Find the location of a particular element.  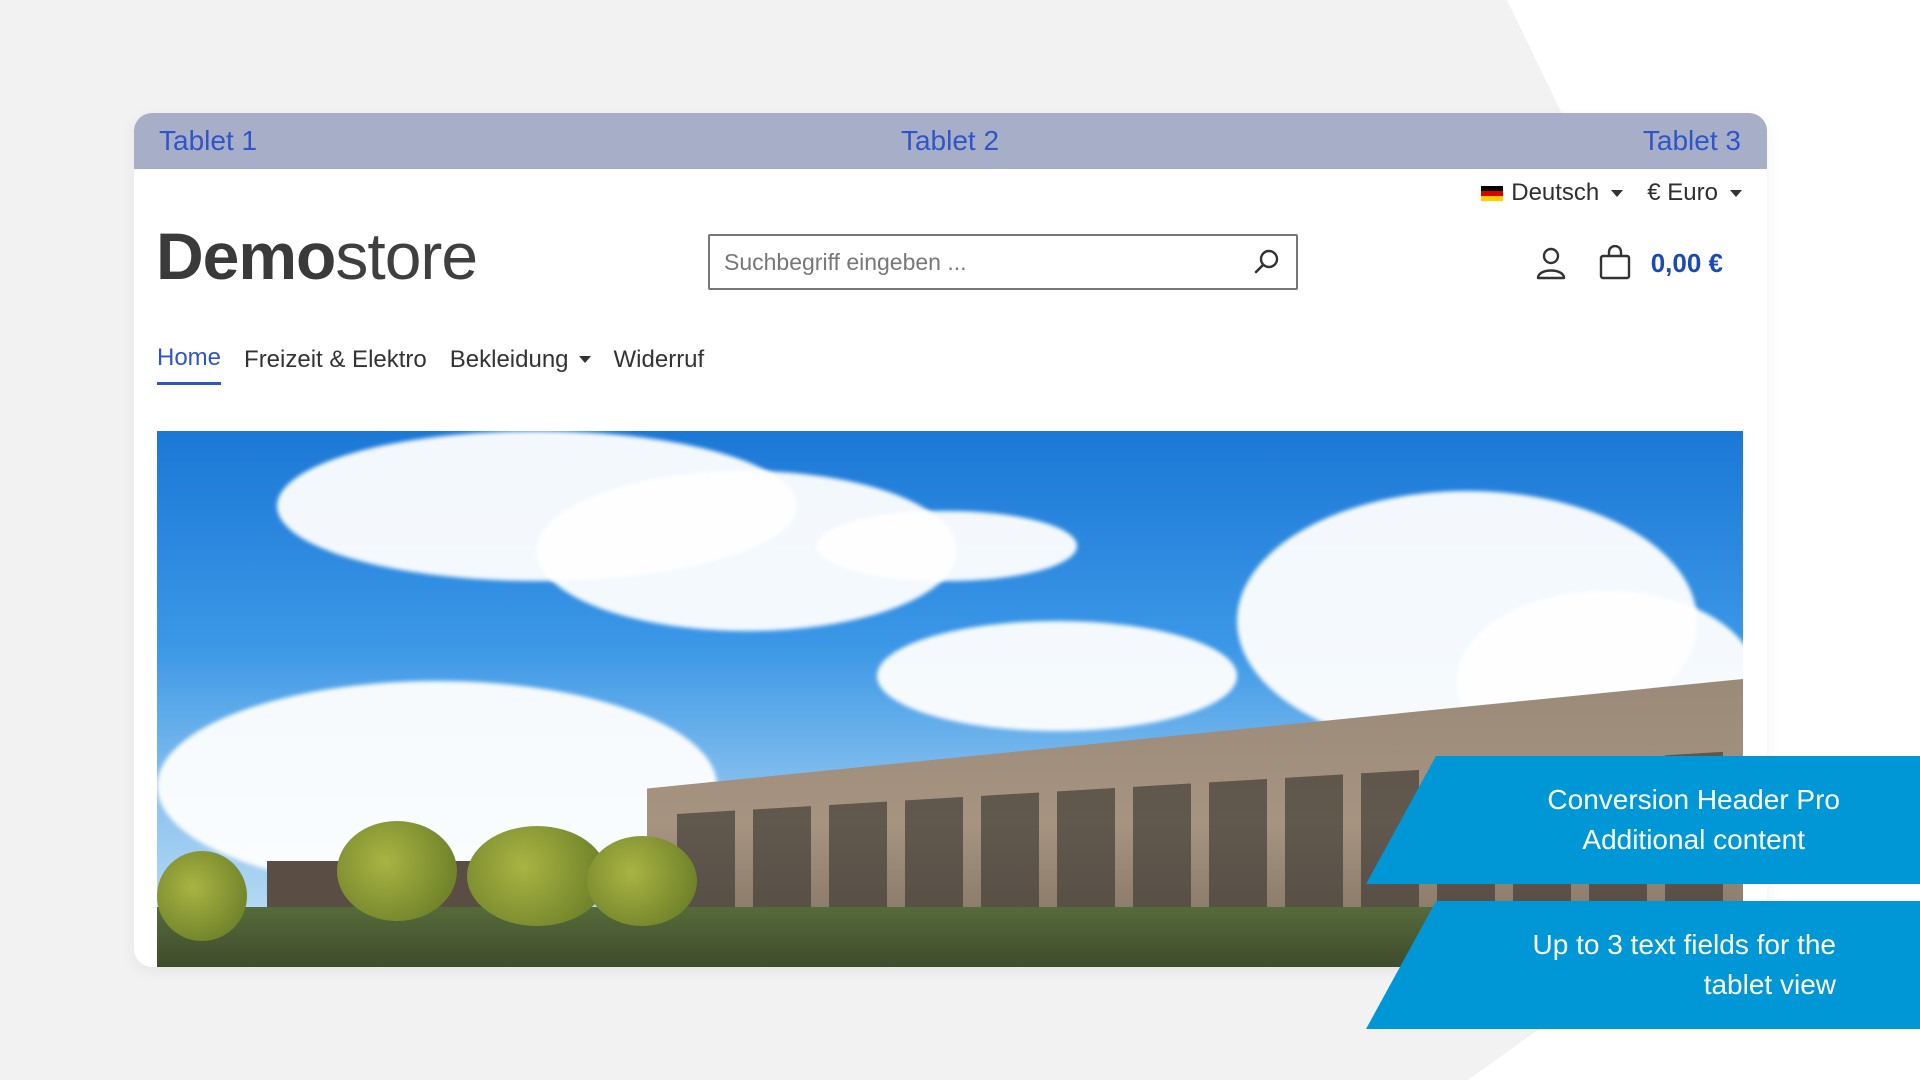

nav-item-label: Bekleidung is located at coordinates (509, 359).